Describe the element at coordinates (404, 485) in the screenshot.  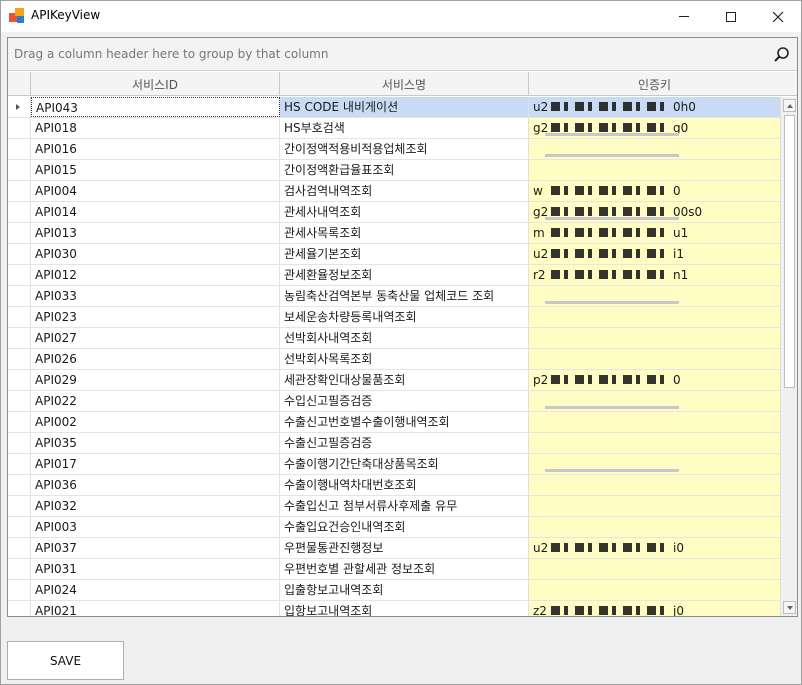
I see `cell-service-name: 수출이행내역차대번호조회` at that location.